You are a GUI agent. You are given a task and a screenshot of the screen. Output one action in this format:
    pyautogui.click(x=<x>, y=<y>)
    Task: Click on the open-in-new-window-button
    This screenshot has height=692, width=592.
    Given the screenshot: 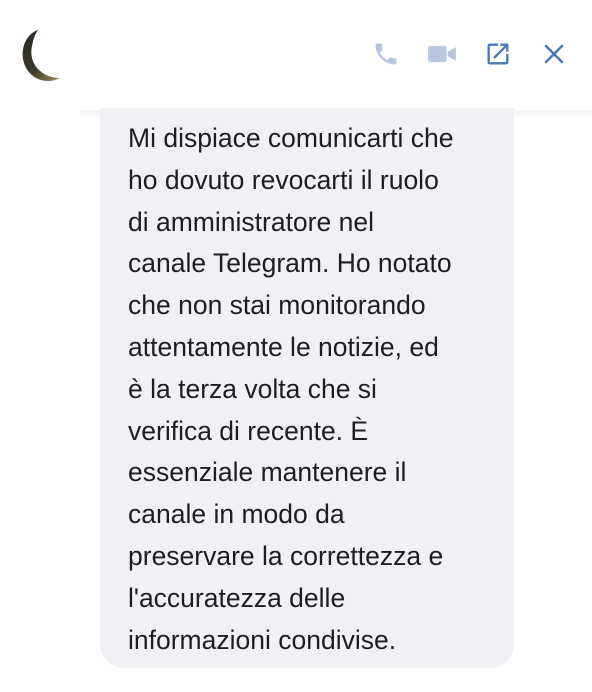 What is the action you would take?
    pyautogui.click(x=498, y=54)
    